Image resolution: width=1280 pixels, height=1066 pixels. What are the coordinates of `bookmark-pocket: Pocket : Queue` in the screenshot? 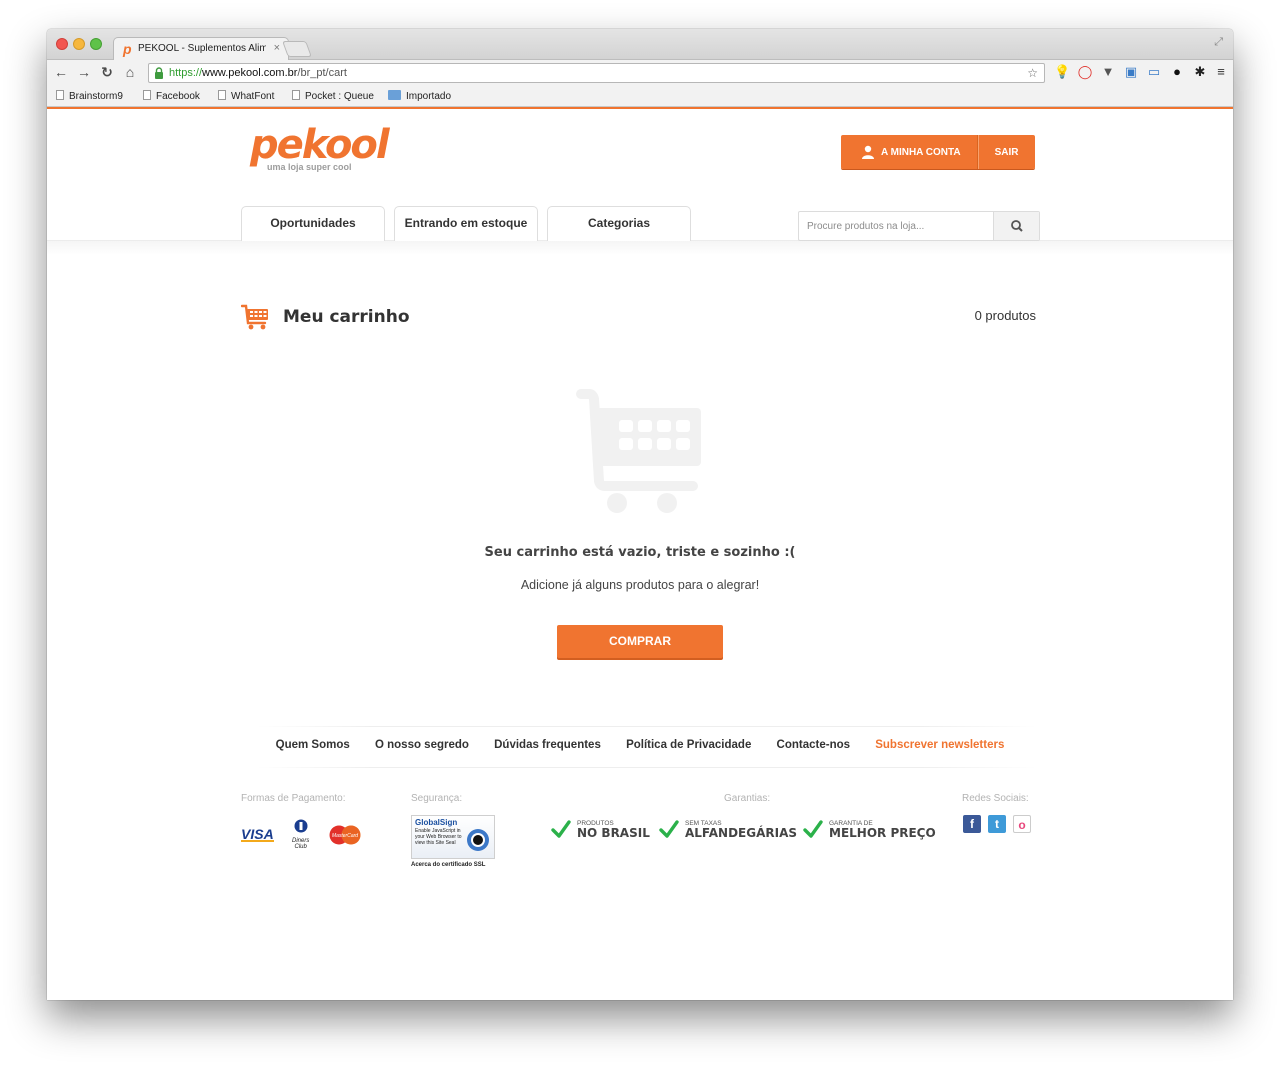 It's located at (333, 96).